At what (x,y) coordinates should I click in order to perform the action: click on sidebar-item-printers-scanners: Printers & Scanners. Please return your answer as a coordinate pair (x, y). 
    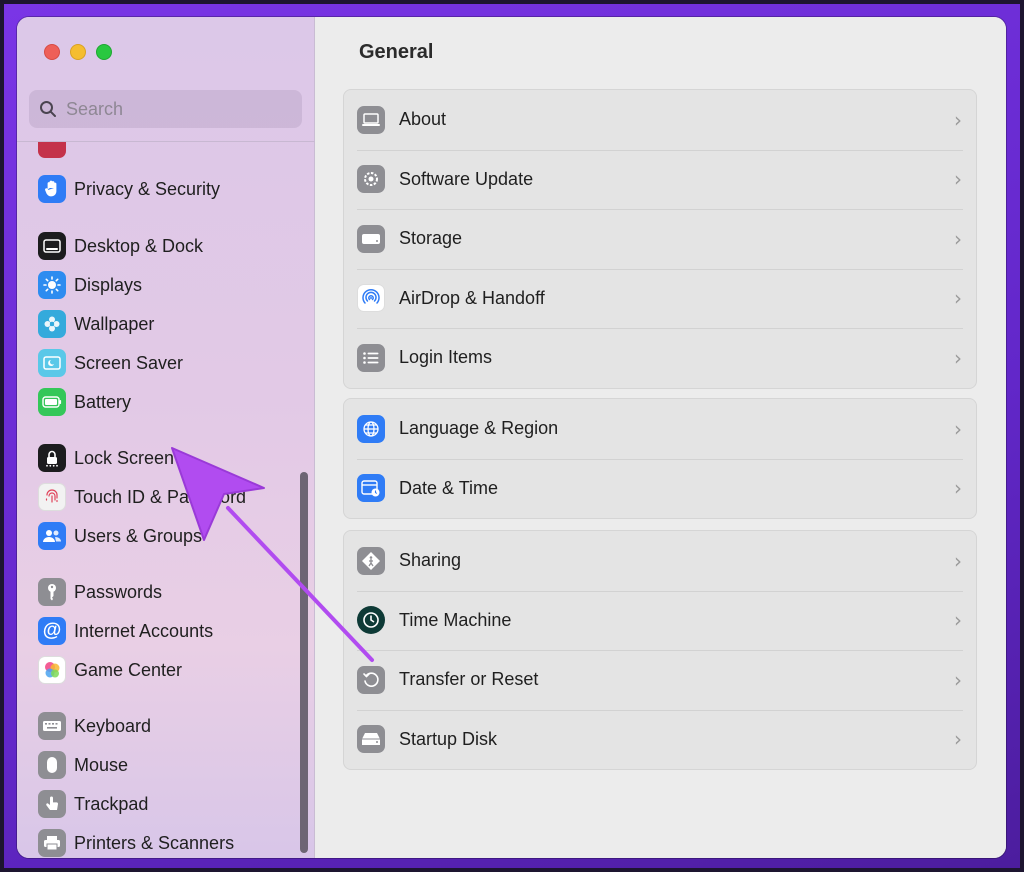
    Looking at the image, I should click on (136, 842).